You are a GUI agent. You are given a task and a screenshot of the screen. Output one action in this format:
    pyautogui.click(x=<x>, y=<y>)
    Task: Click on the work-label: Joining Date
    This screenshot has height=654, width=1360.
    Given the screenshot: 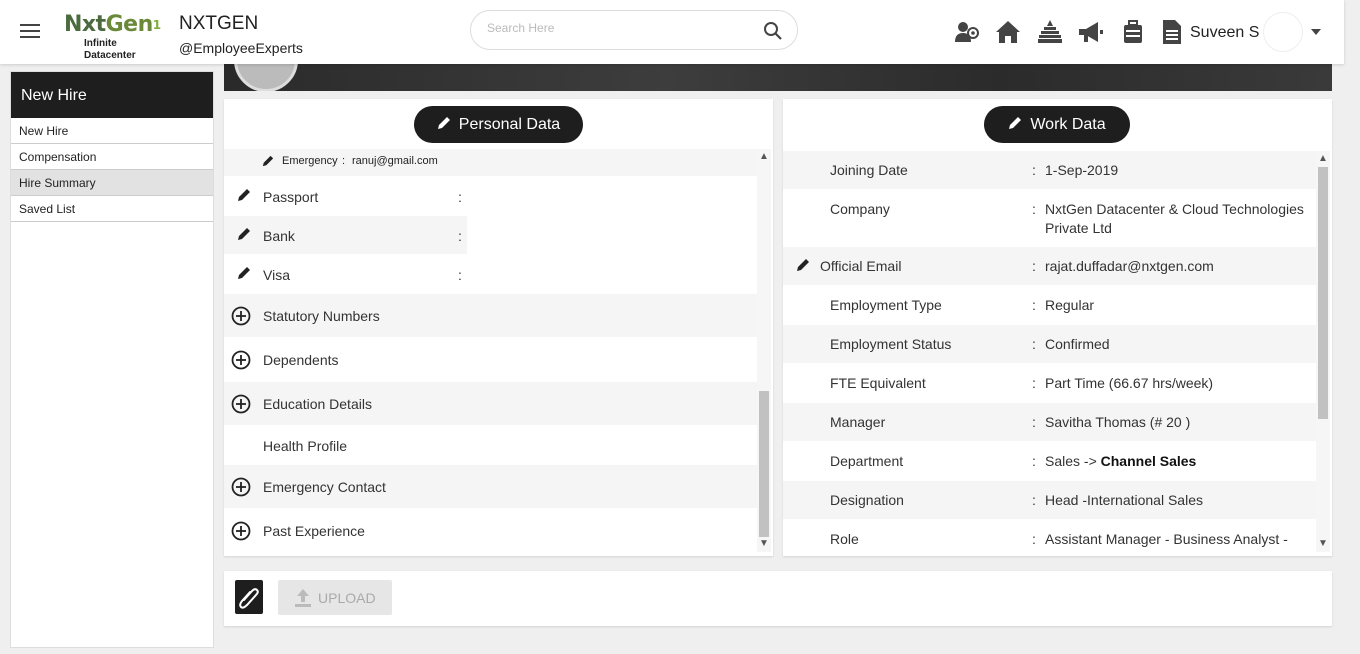 What is the action you would take?
    pyautogui.click(x=869, y=170)
    